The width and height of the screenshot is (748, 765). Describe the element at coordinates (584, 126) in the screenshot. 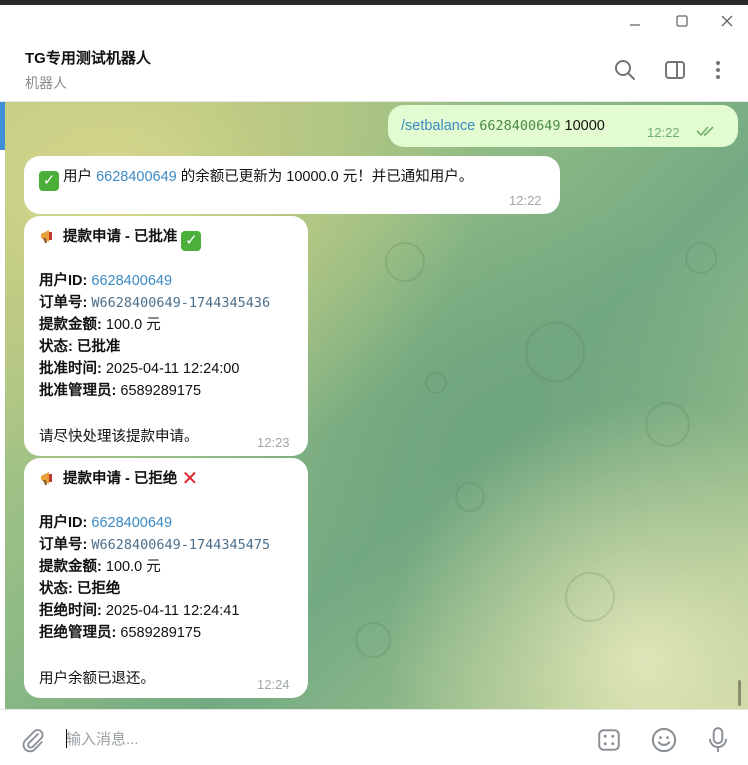

I see `amount-text: 10000` at that location.